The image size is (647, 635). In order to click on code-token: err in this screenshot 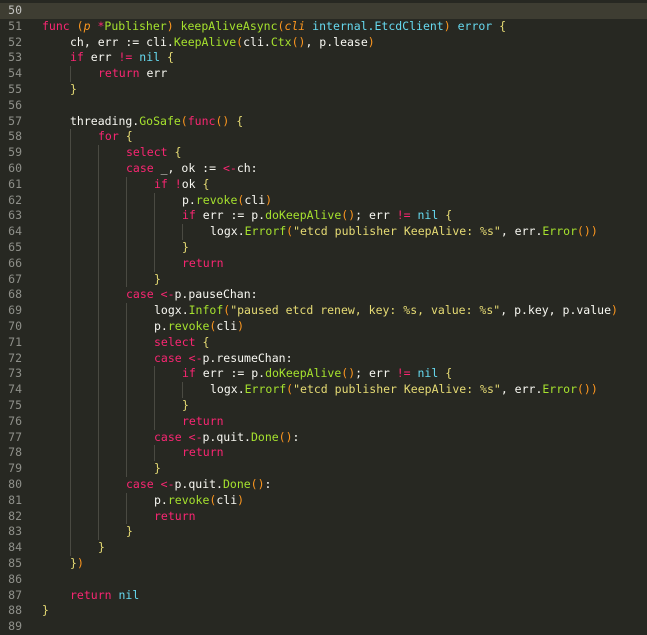, I will do `click(153, 73)`.